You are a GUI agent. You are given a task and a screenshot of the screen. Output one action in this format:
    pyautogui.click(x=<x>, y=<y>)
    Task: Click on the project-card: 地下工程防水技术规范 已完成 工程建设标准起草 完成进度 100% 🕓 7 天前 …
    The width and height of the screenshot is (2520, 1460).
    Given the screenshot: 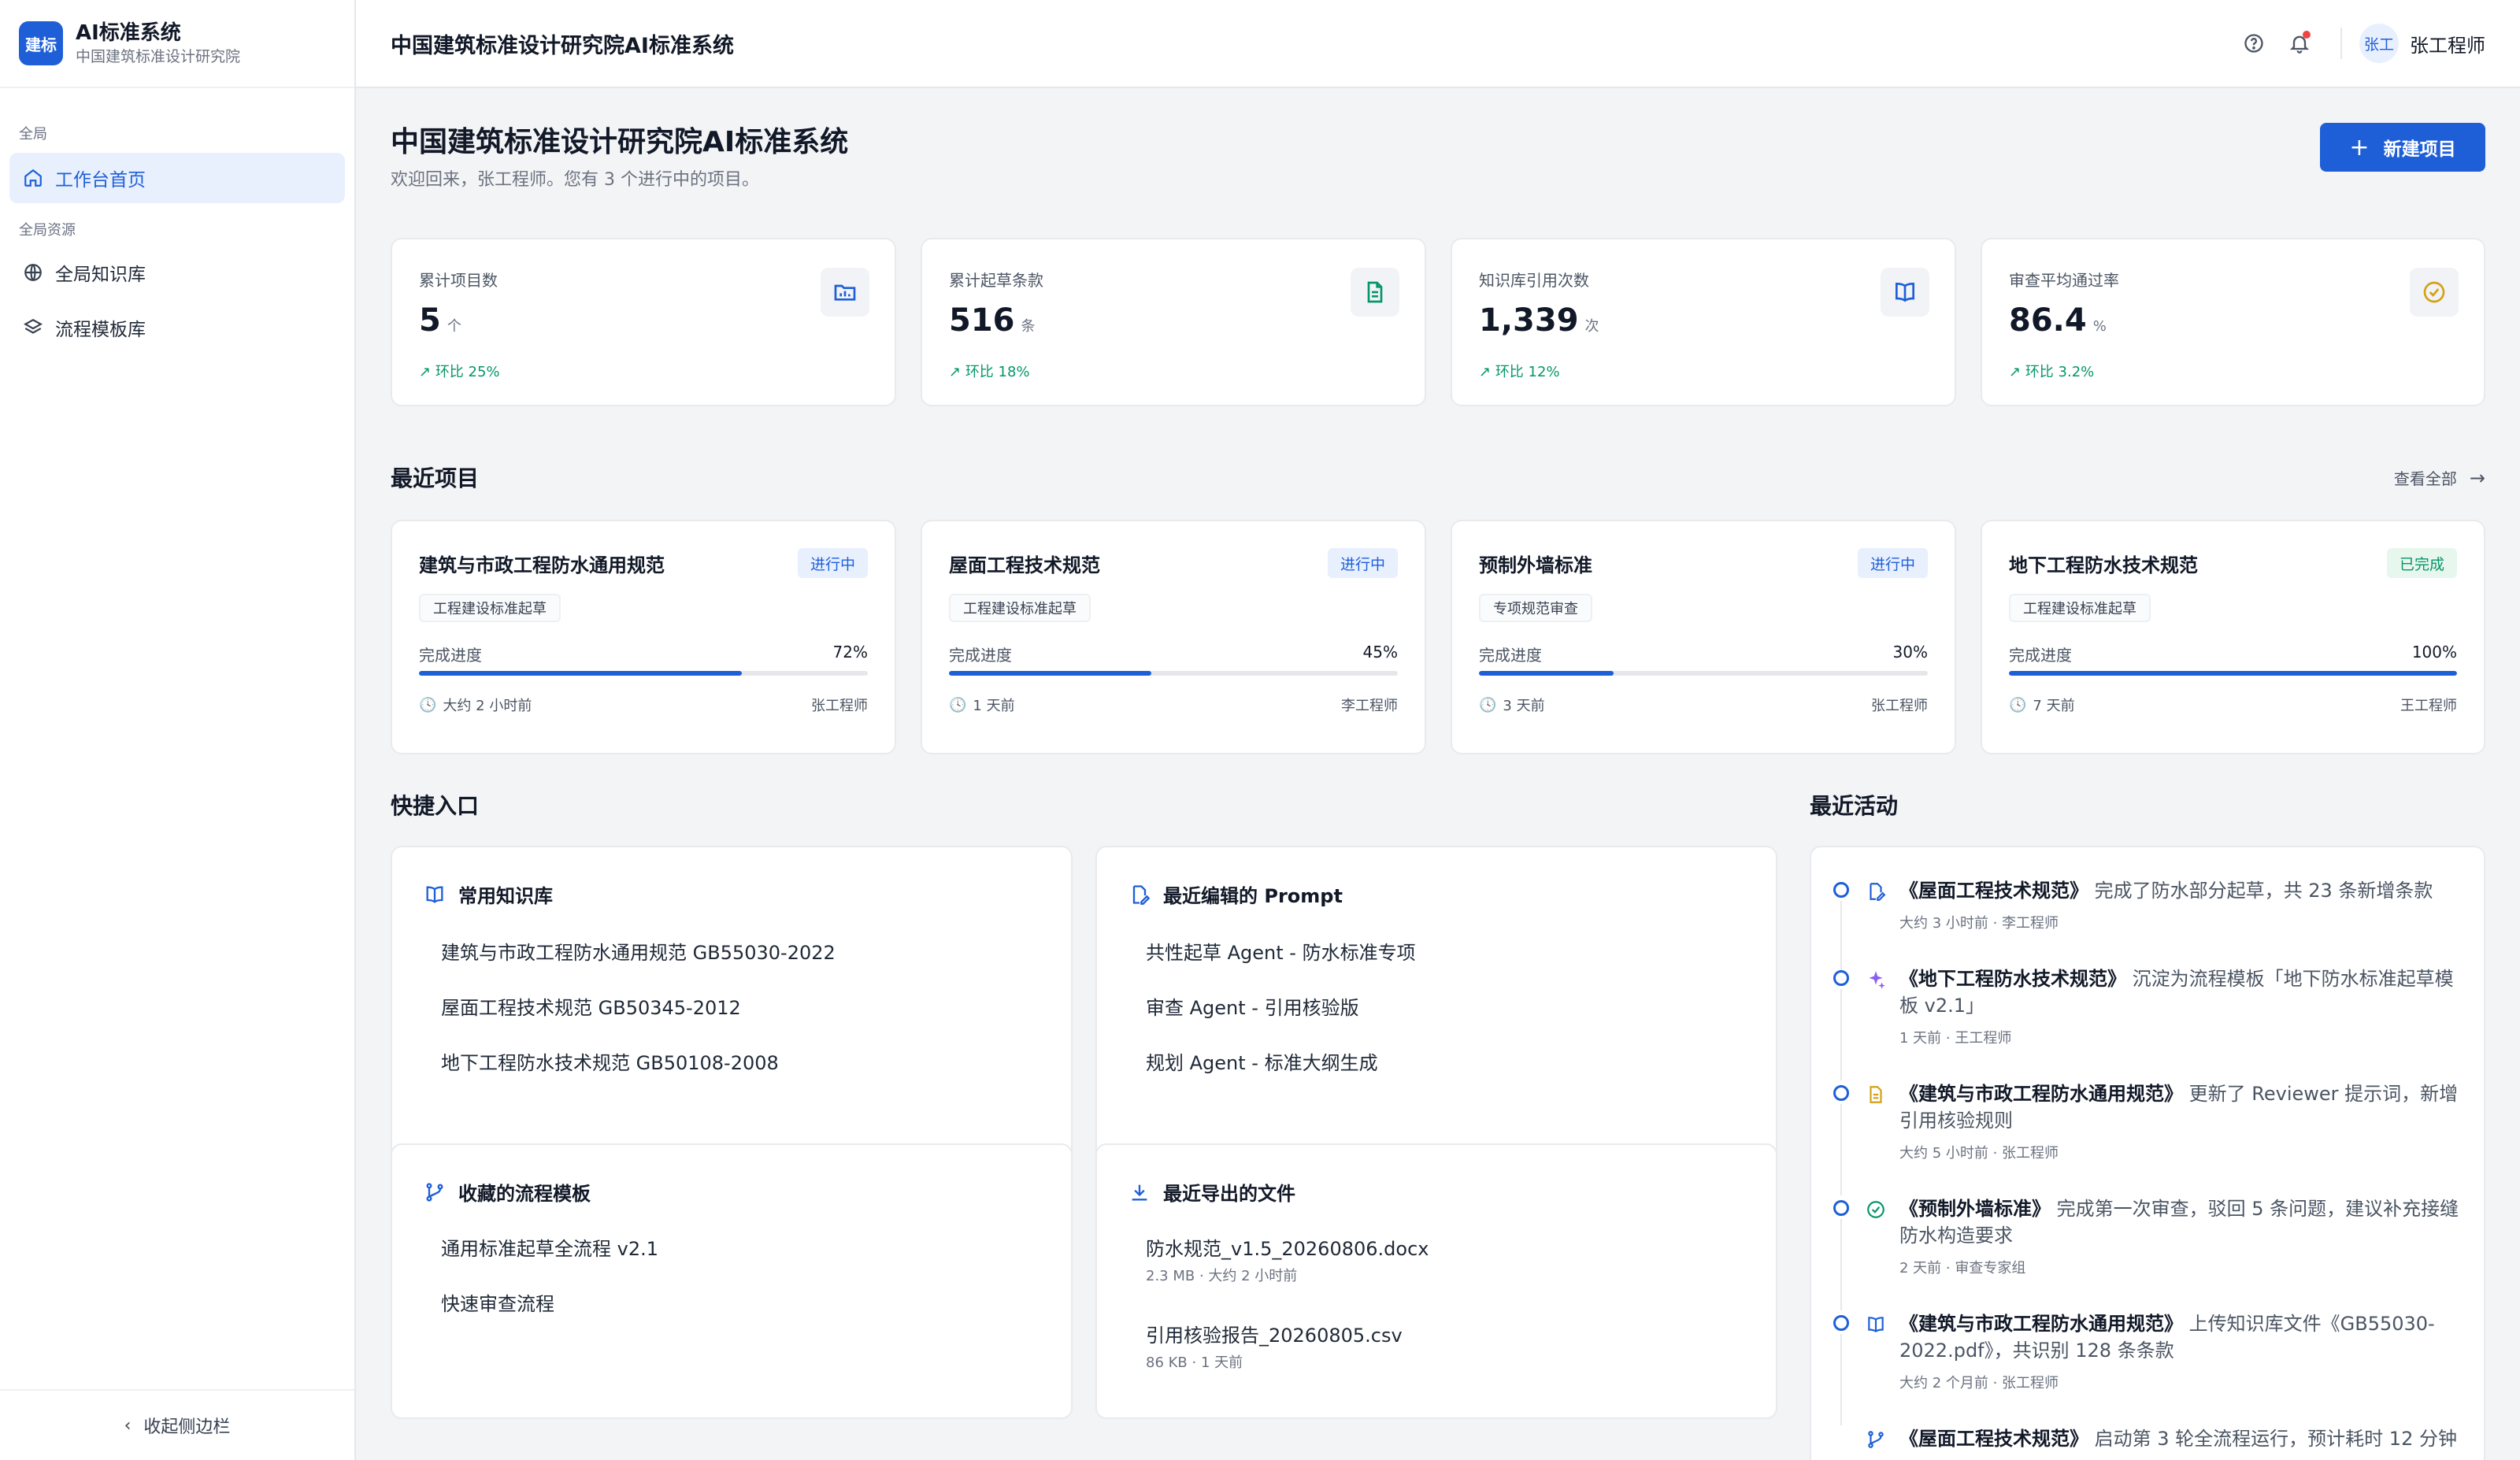 What is the action you would take?
    pyautogui.click(x=2233, y=637)
    